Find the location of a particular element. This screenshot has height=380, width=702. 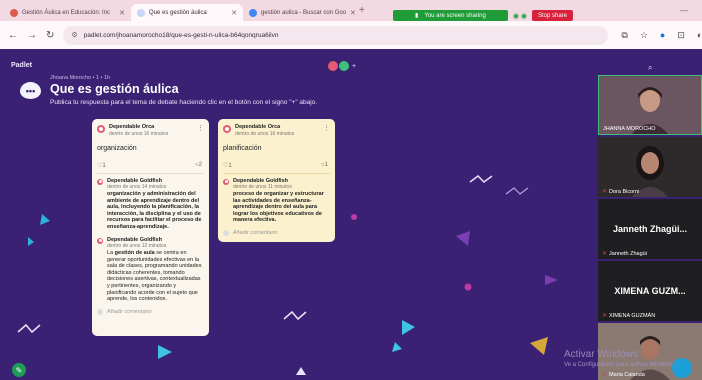

profile-icon: ◐ is located at coordinates (699, 35).